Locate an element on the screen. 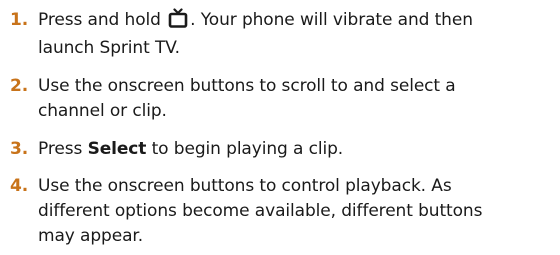  step-number: 3. is located at coordinates (19, 149).